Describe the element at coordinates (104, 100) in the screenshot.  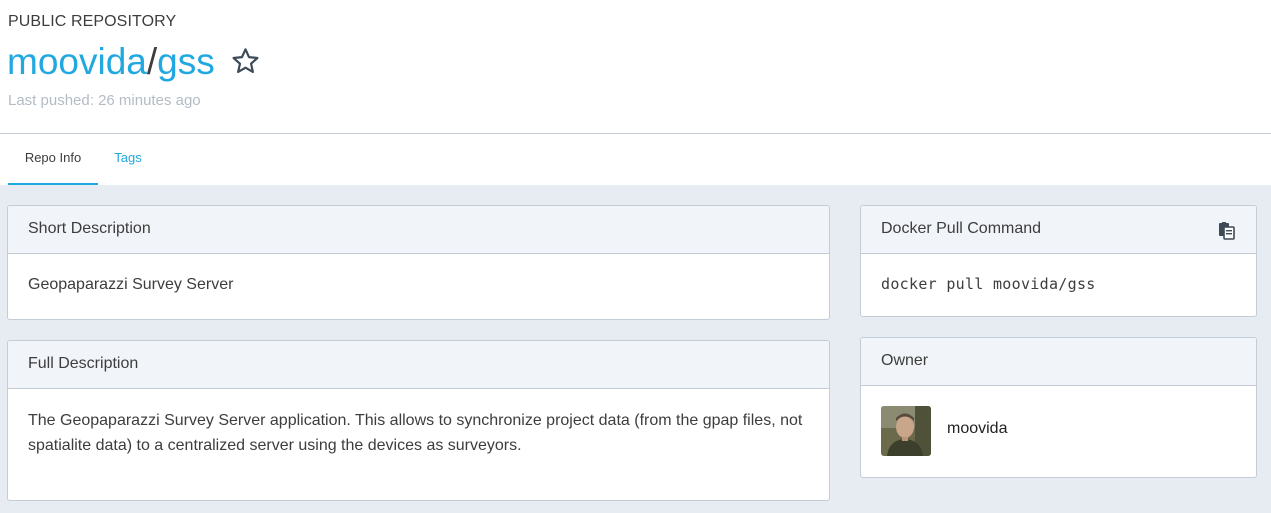
I see `last-pushed-text: Last pushed: 26 minutes ago` at that location.